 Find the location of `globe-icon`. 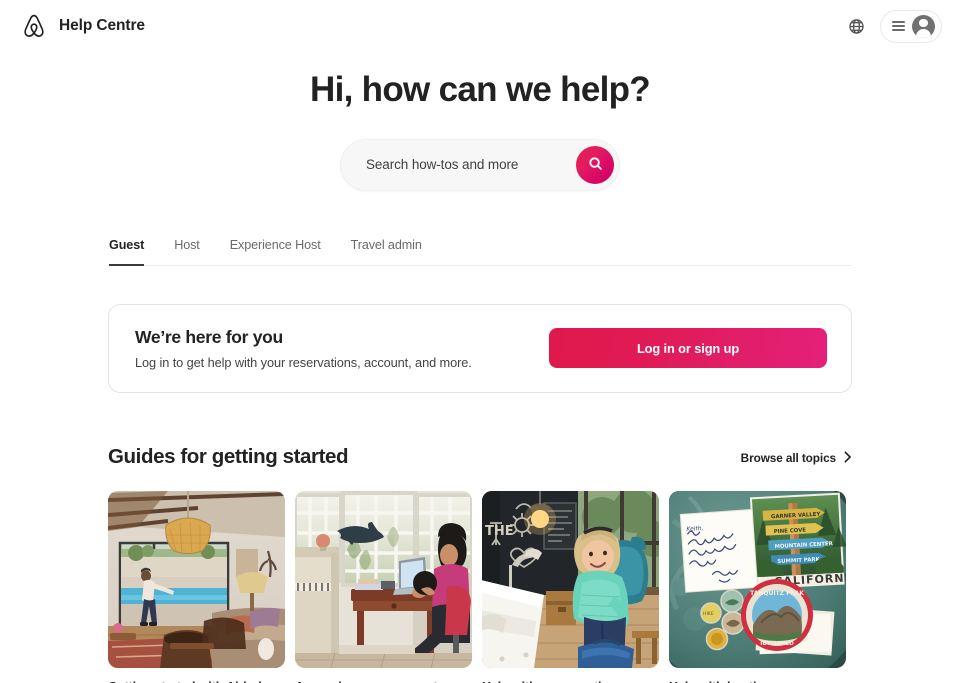

globe-icon is located at coordinates (856, 26).